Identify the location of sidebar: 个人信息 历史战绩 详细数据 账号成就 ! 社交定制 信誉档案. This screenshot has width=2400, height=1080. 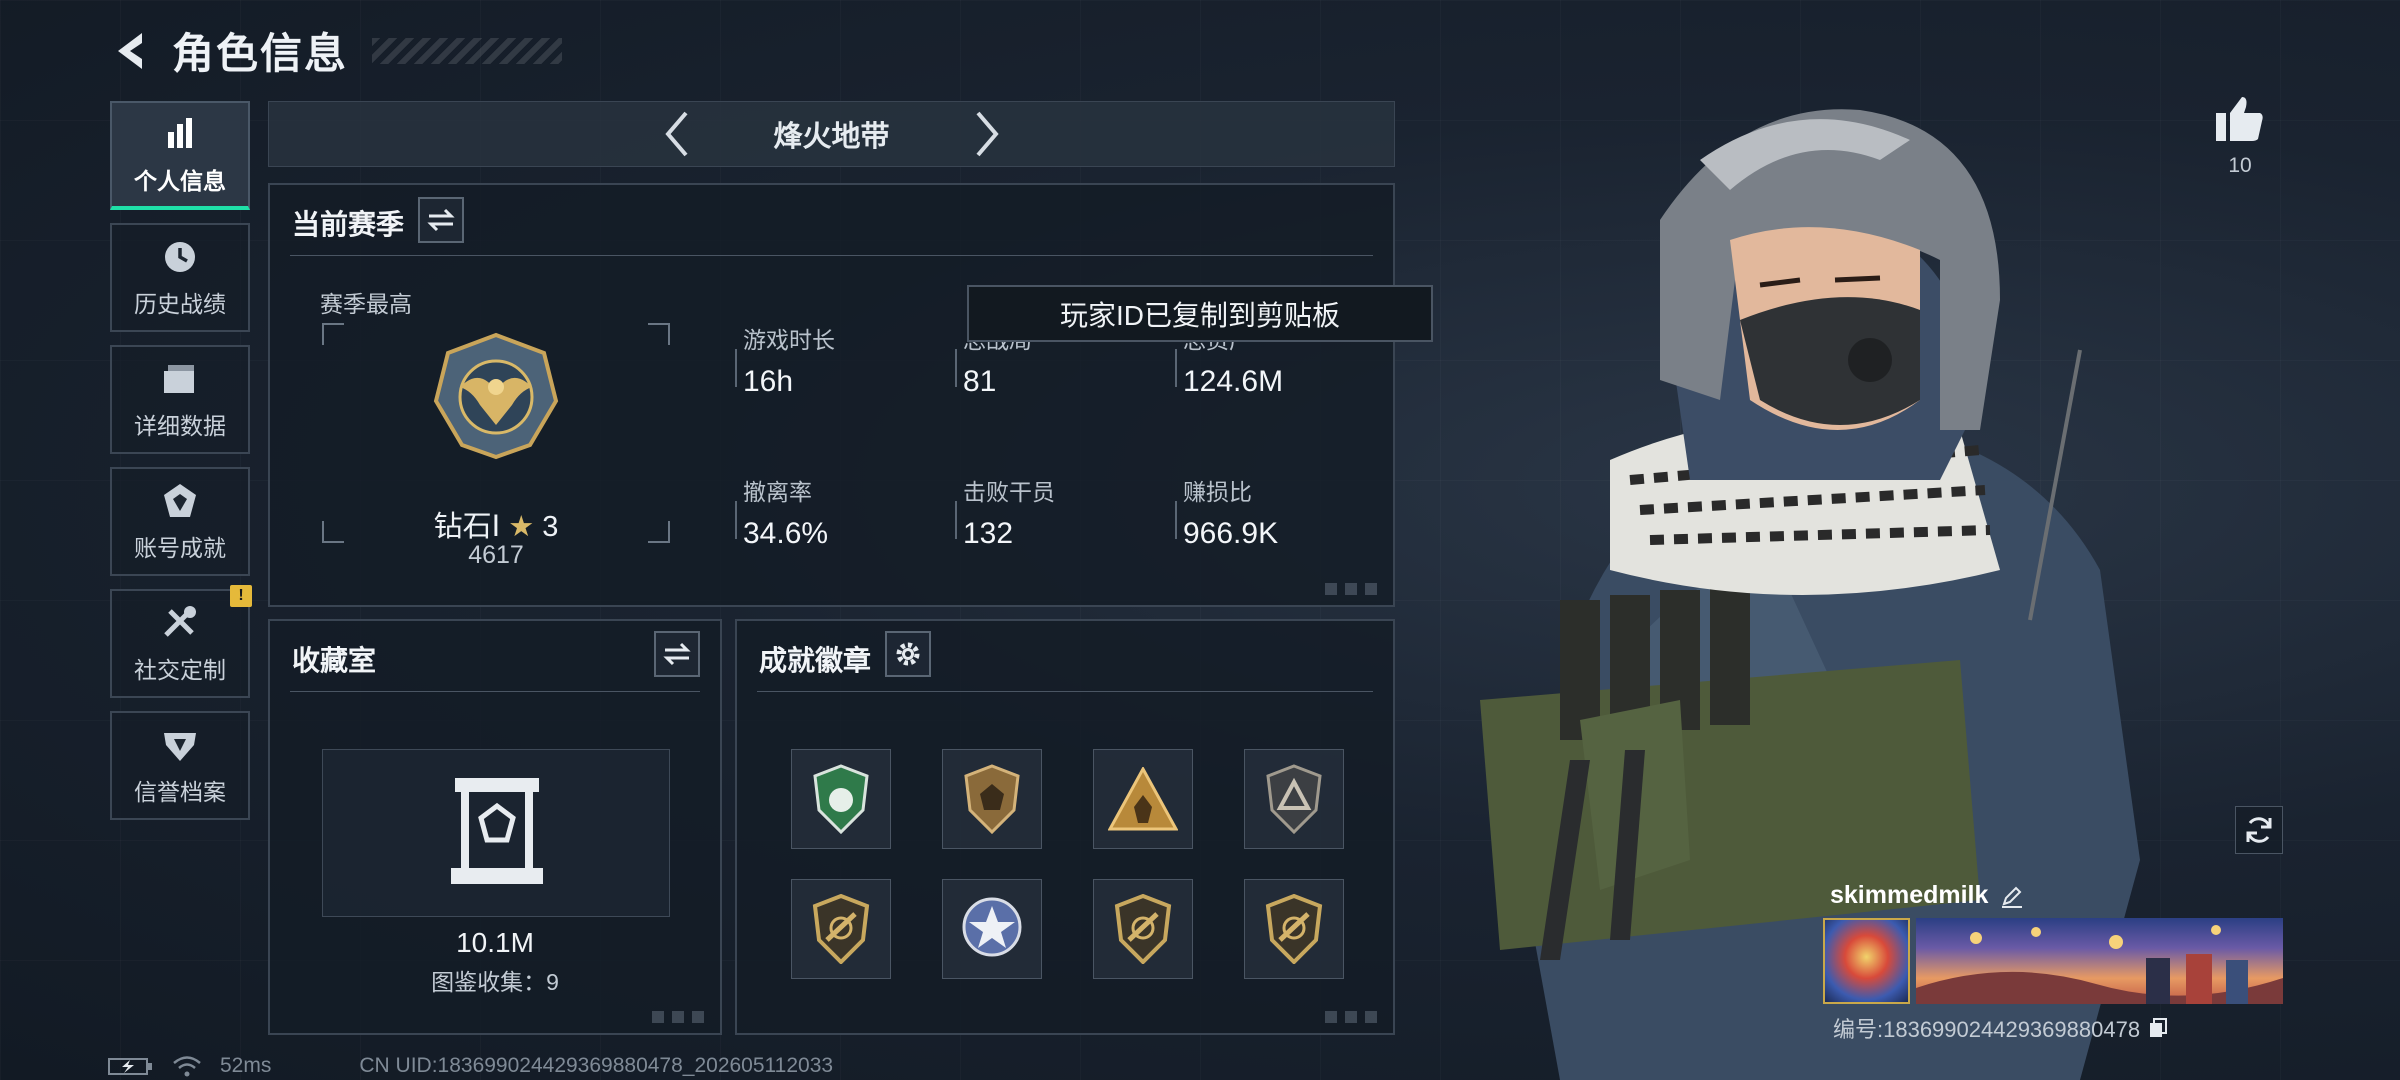
(181, 467).